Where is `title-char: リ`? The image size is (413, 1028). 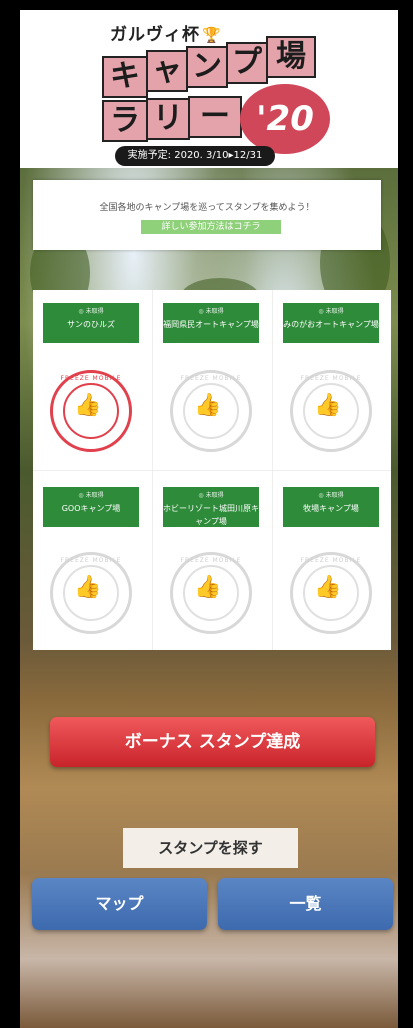 title-char: リ is located at coordinates (168, 119).